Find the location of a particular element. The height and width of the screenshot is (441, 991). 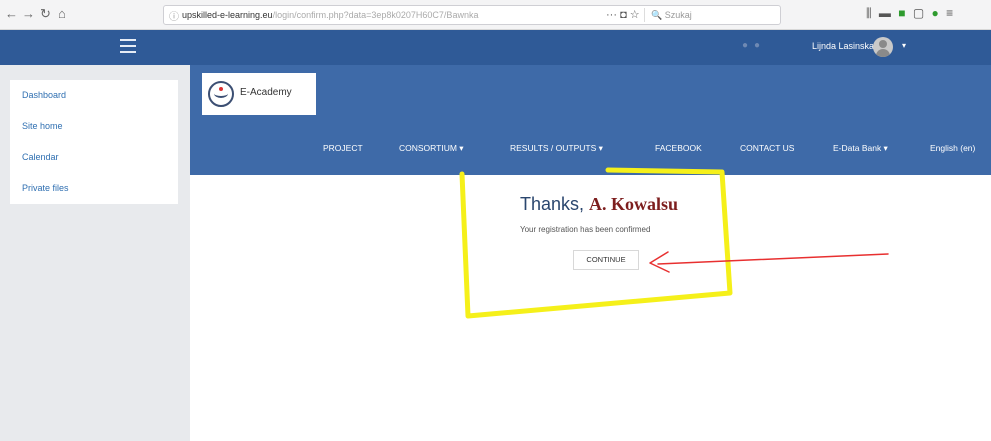

reader-icon: ▬ is located at coordinates (885, 13).